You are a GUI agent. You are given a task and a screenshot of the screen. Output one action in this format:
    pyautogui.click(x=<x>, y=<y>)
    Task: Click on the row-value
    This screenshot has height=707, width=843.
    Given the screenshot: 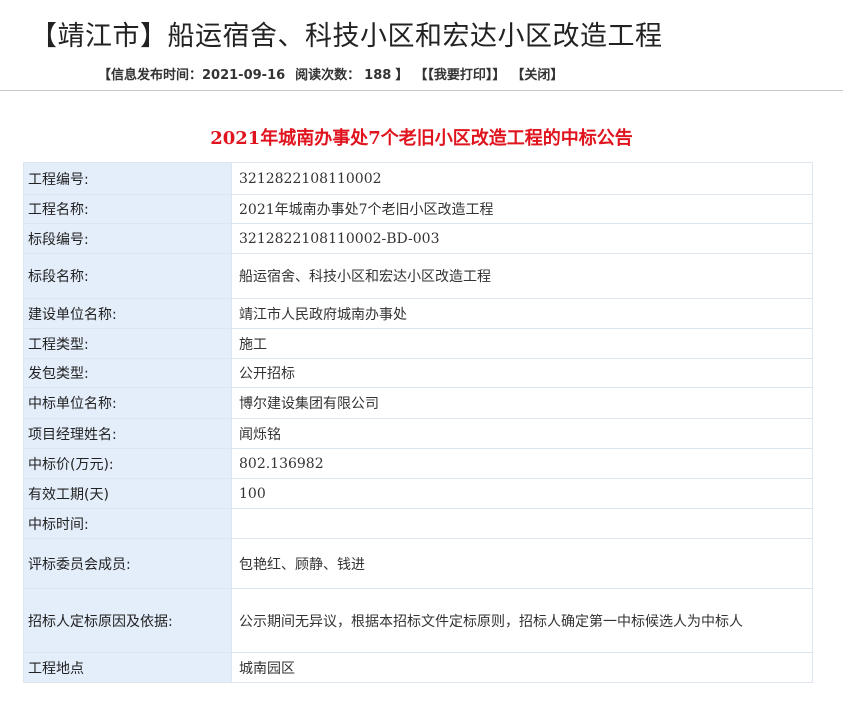 What is the action you would take?
    pyautogui.click(x=522, y=523)
    